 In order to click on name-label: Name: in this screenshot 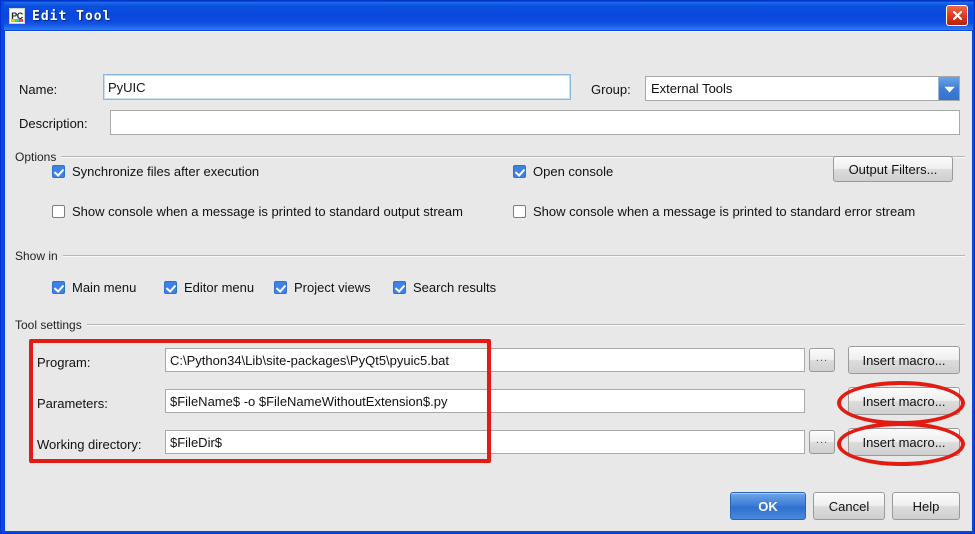, I will do `click(38, 89)`.